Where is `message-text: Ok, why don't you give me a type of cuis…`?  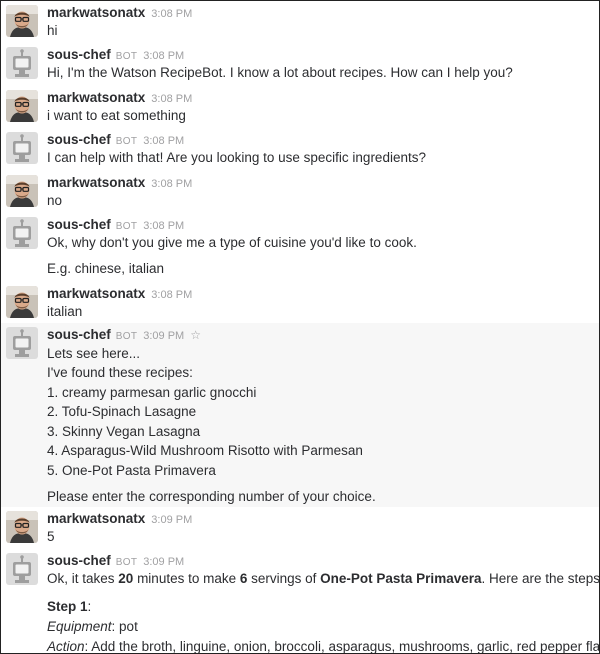
message-text: Ok, why don't you give me a type of cuis… is located at coordinates (232, 242).